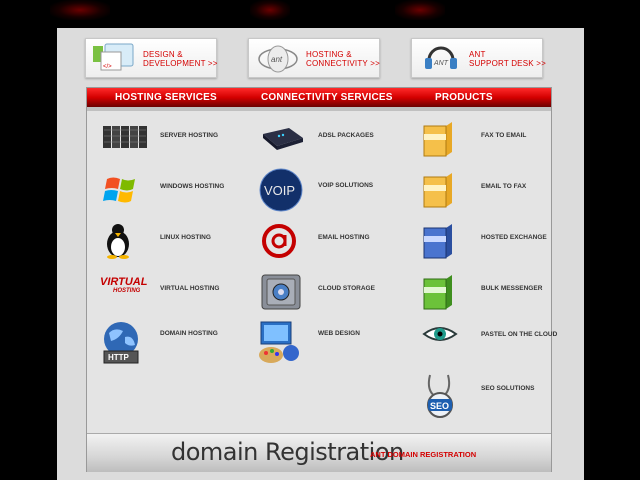 The height and width of the screenshot is (480, 640). What do you see at coordinates (519, 334) in the screenshot?
I see `product-item-label: PASTEL ON THE CLOUD` at bounding box center [519, 334].